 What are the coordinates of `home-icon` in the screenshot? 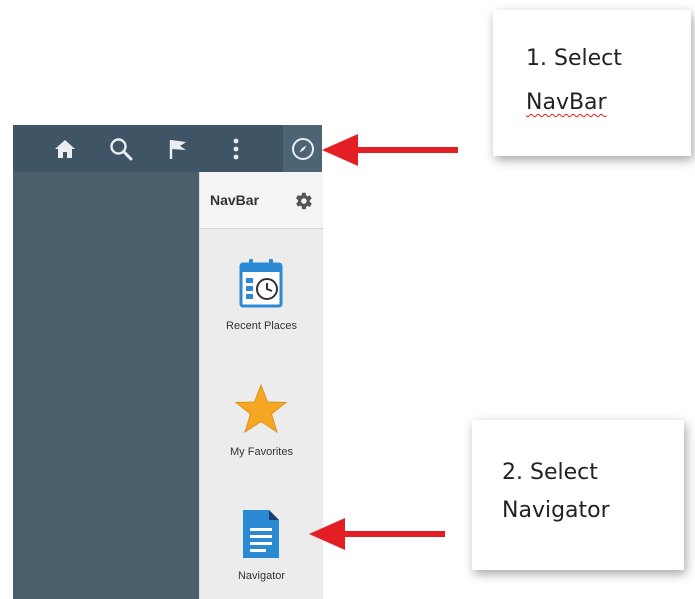 It's located at (65, 148).